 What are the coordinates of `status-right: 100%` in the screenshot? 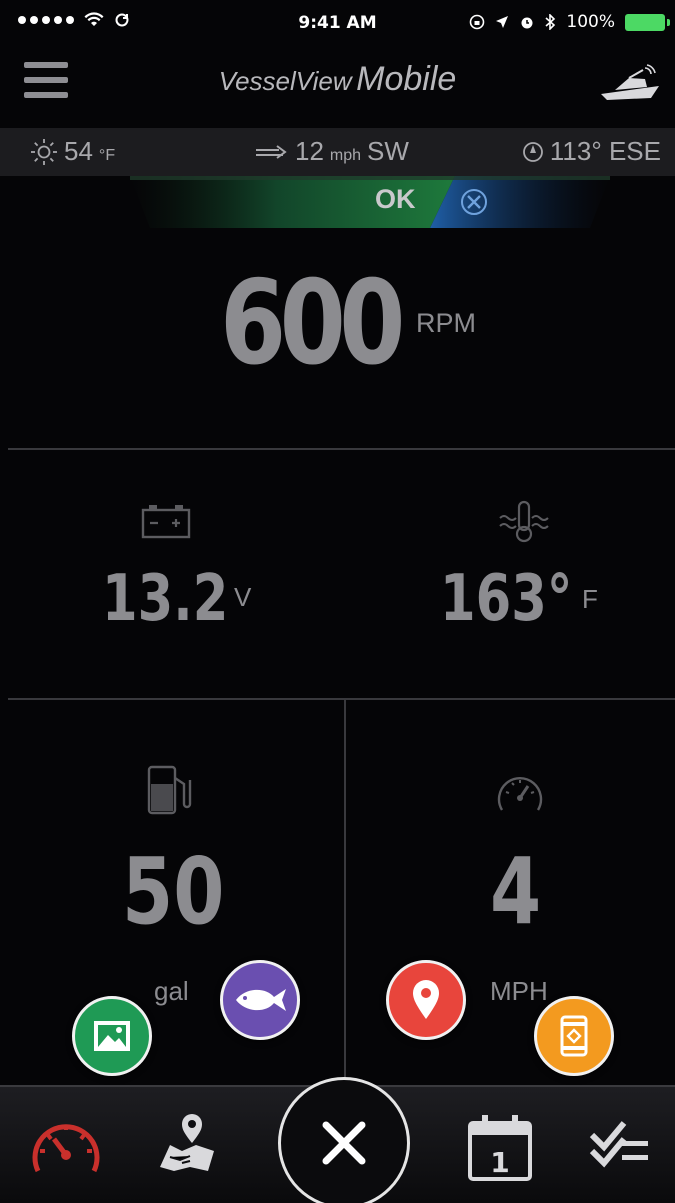 It's located at (569, 22).